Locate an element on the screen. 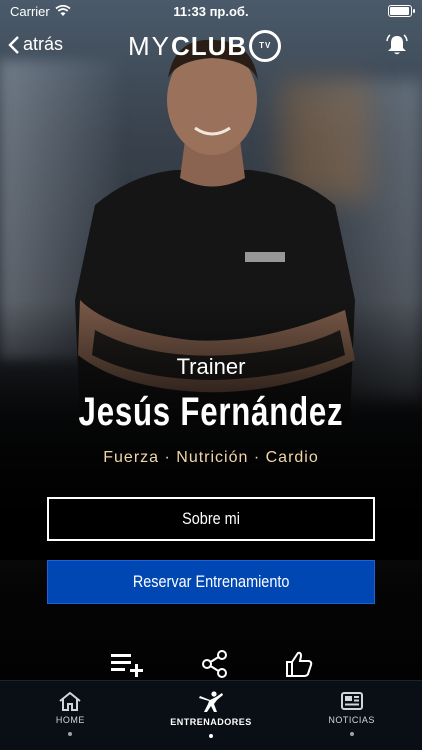  share-icon is located at coordinates (214, 664).